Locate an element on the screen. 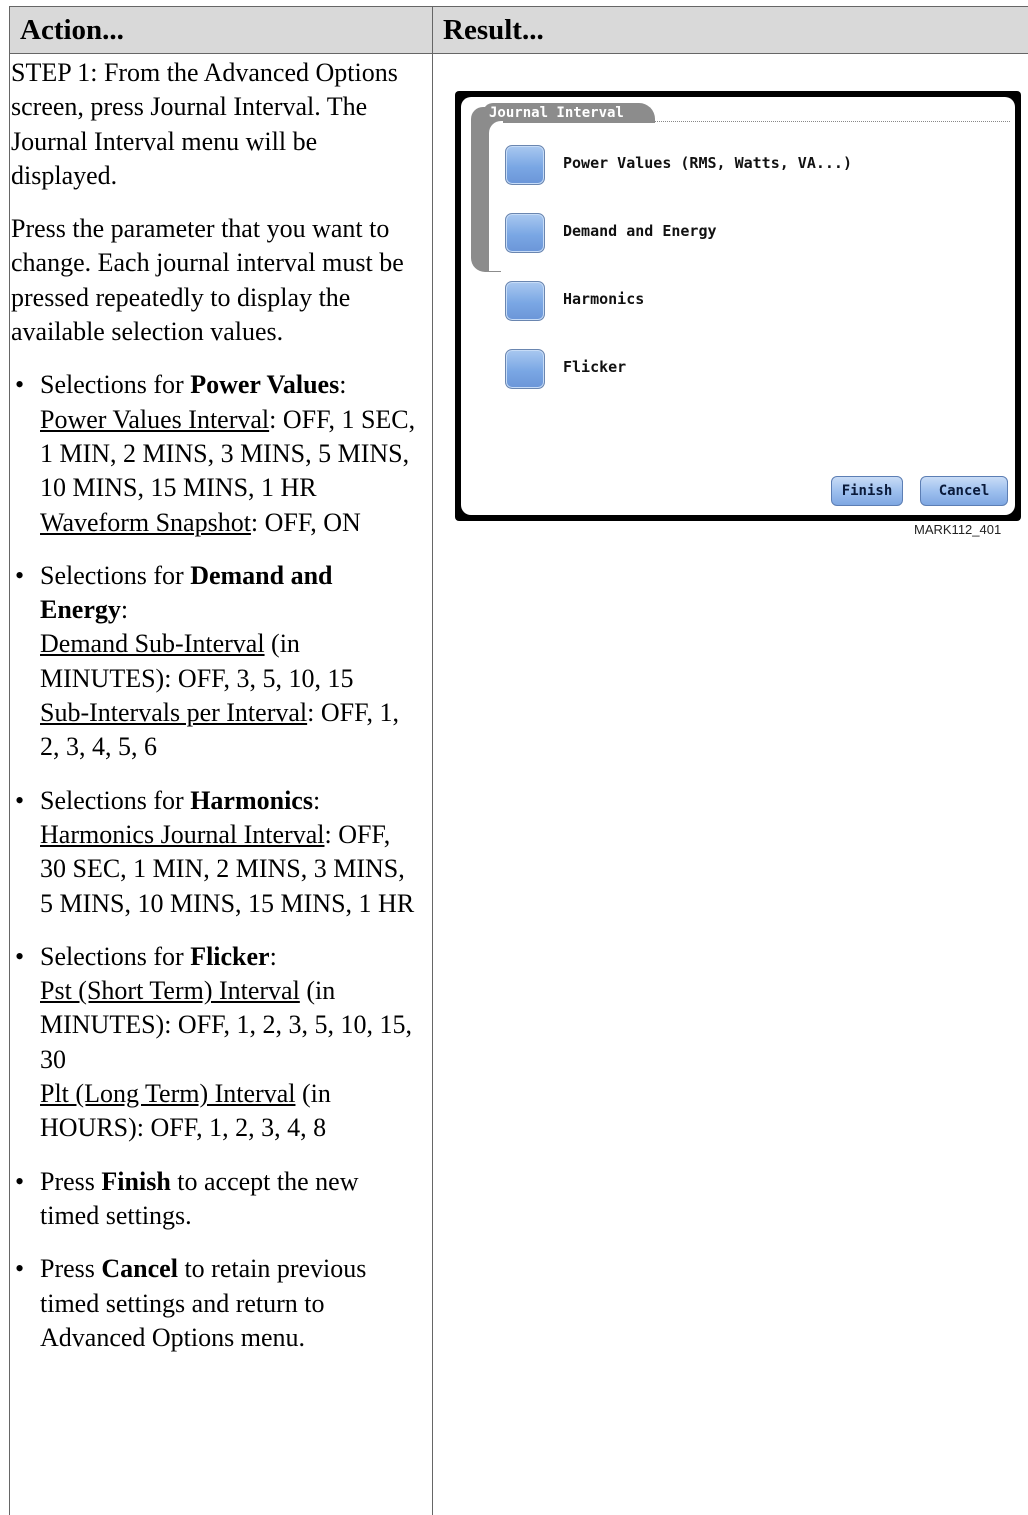 The width and height of the screenshot is (1028, 1515). menu-item-label: Flicker is located at coordinates (595, 367).